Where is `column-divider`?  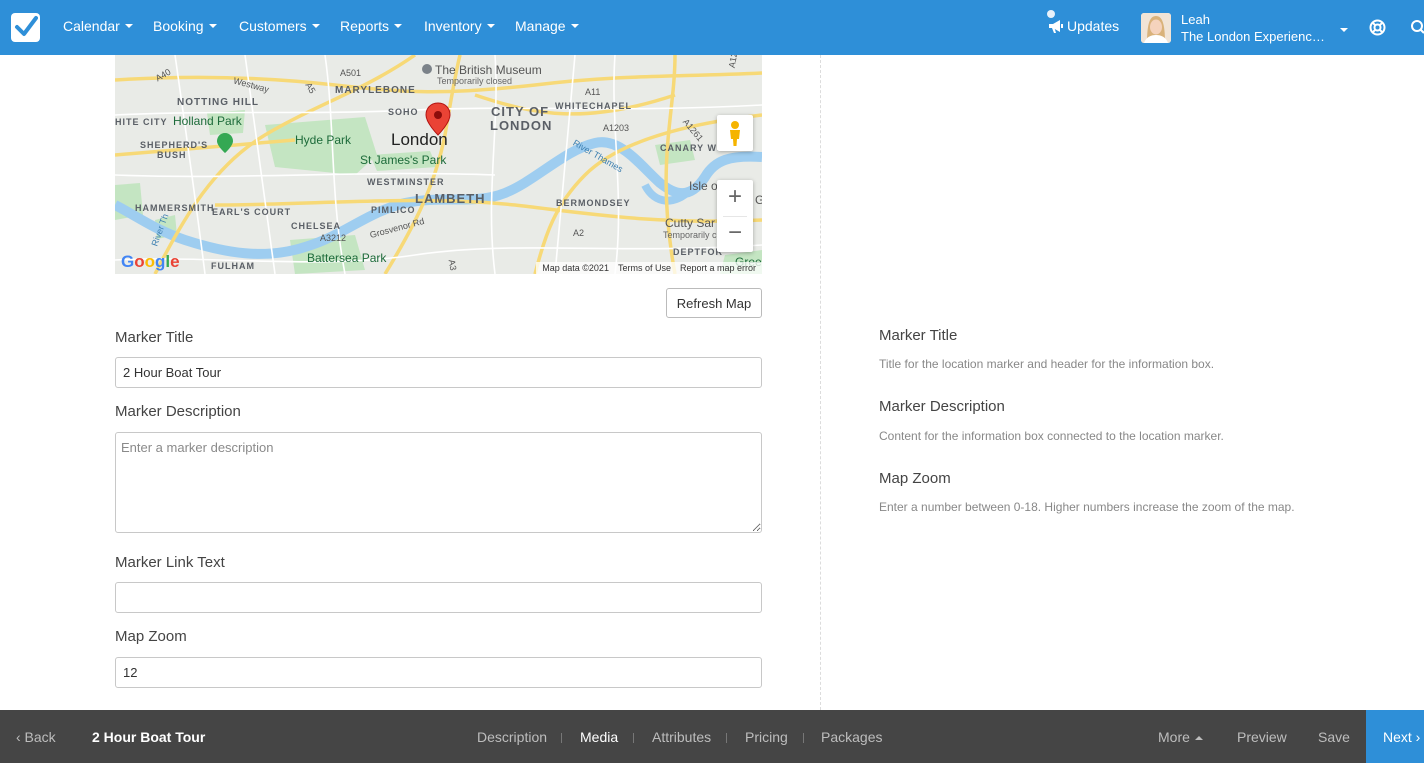 column-divider is located at coordinates (820, 382).